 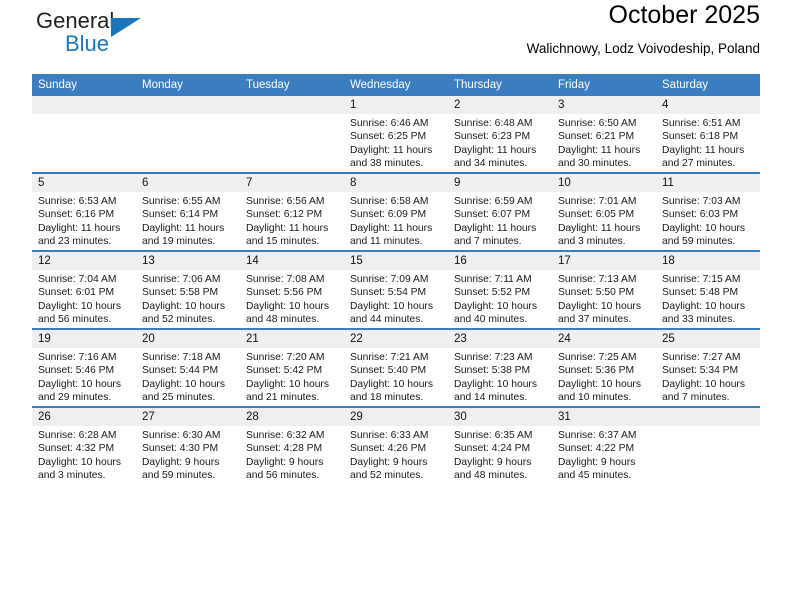 What do you see at coordinates (396, 261) in the screenshot?
I see `day-number: 15` at bounding box center [396, 261].